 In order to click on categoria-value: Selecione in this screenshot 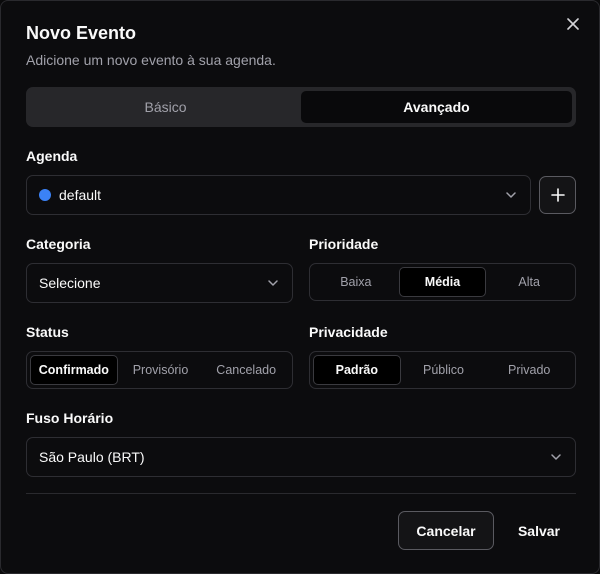, I will do `click(70, 283)`.